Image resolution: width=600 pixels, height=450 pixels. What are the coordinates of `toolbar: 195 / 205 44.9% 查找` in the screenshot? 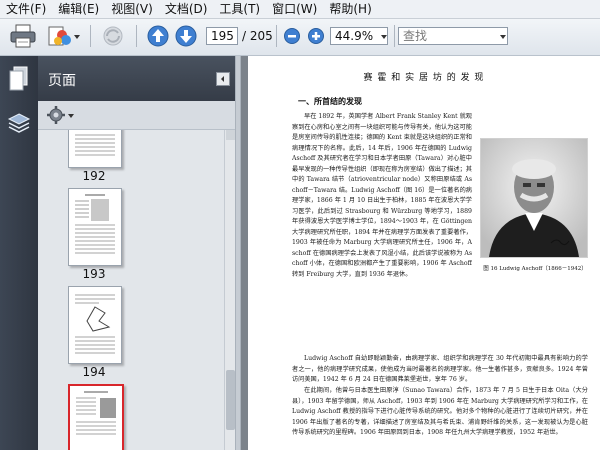 It's located at (300, 37).